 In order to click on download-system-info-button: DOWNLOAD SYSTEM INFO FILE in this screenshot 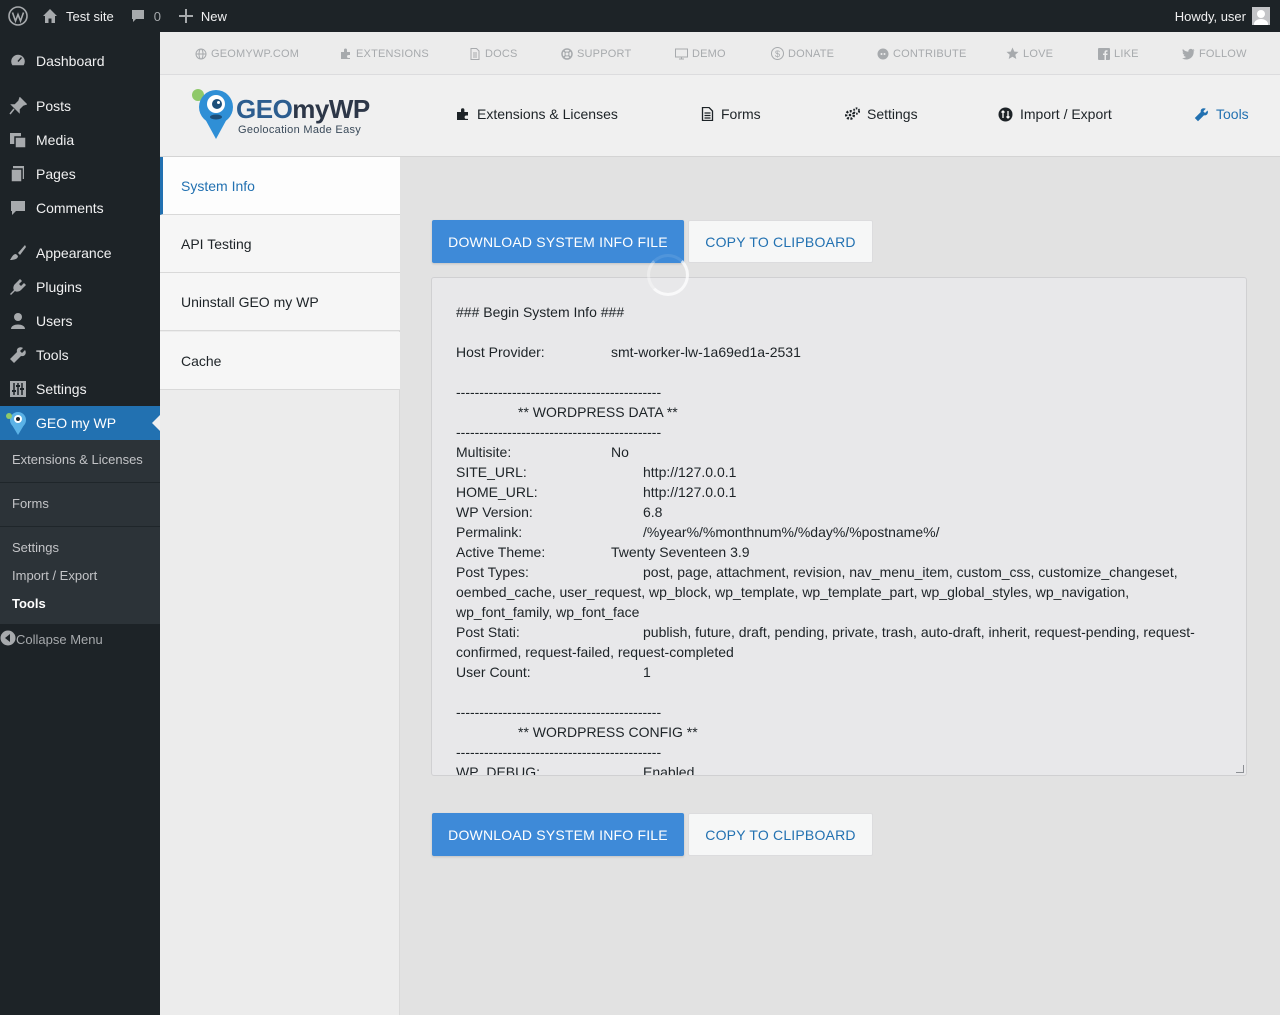, I will do `click(558, 241)`.